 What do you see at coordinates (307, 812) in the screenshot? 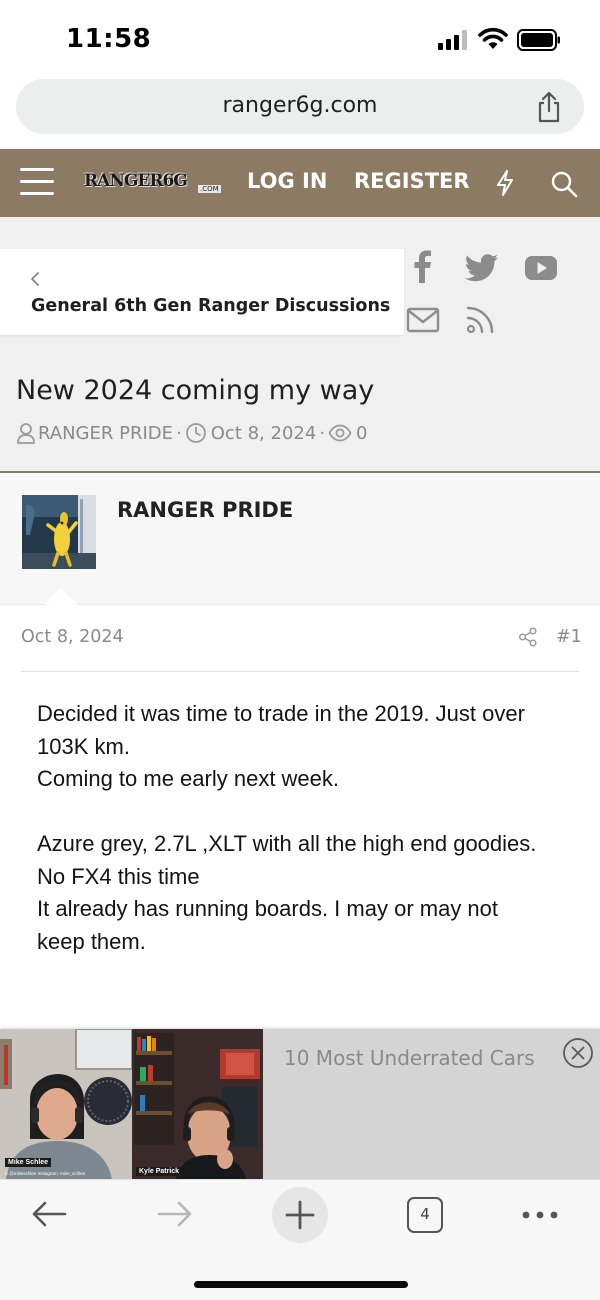
I see `post-body-blank-line` at bounding box center [307, 812].